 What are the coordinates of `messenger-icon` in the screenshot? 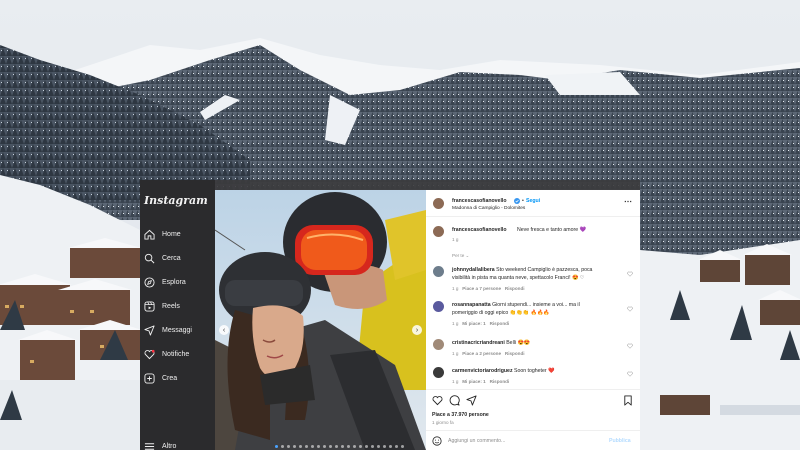 It's located at (149, 330).